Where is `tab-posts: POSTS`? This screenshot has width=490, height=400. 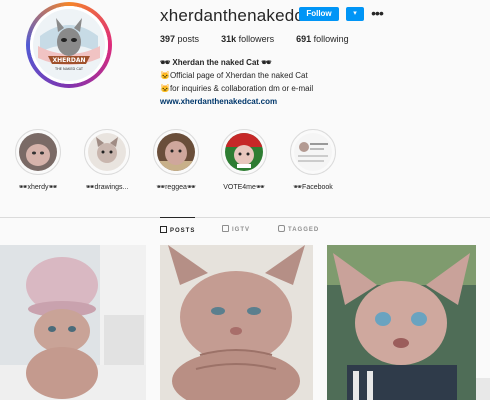
tab-posts: POSTS is located at coordinates (178, 230).